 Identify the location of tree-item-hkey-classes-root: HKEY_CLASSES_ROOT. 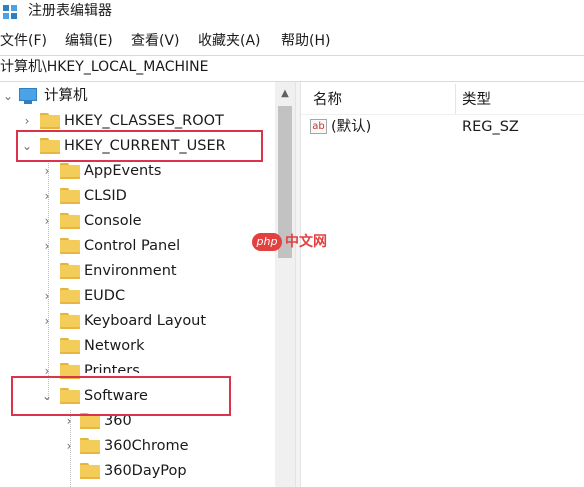
(144, 121).